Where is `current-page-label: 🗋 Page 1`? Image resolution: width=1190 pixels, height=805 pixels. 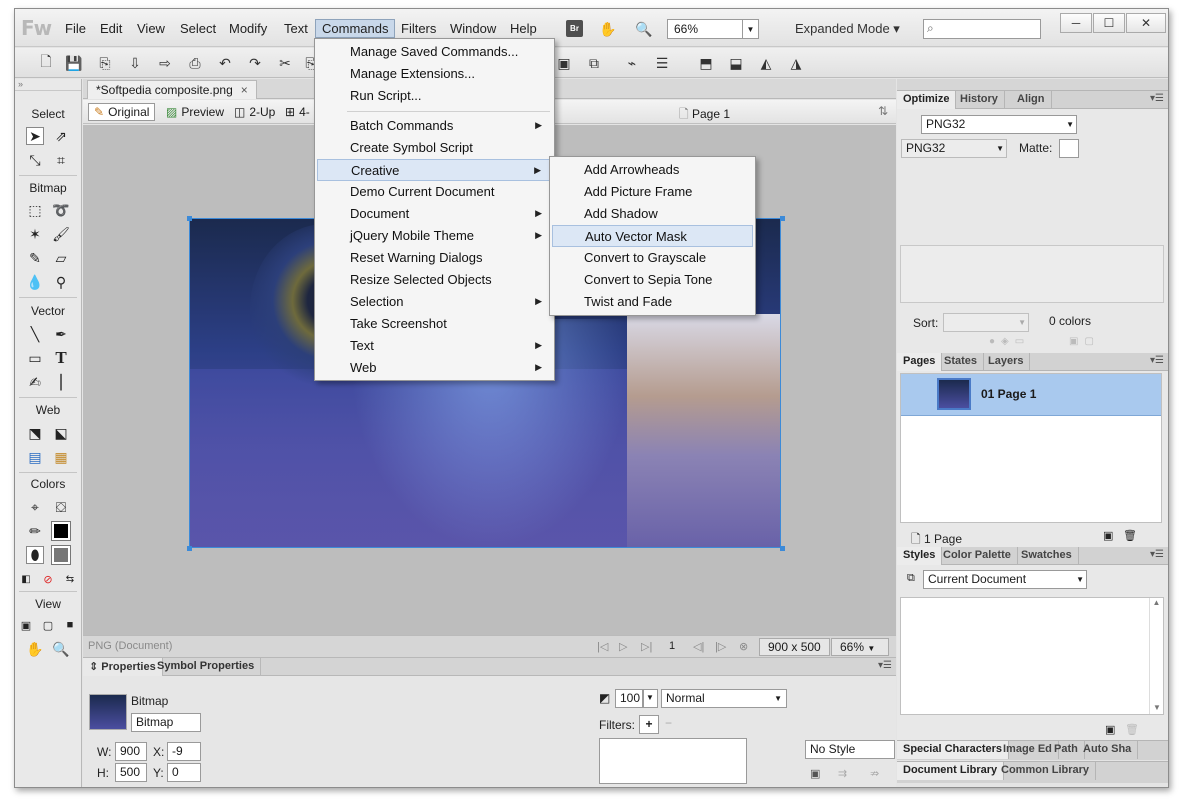
current-page-label: 🗋 Page 1 is located at coordinates (704, 115).